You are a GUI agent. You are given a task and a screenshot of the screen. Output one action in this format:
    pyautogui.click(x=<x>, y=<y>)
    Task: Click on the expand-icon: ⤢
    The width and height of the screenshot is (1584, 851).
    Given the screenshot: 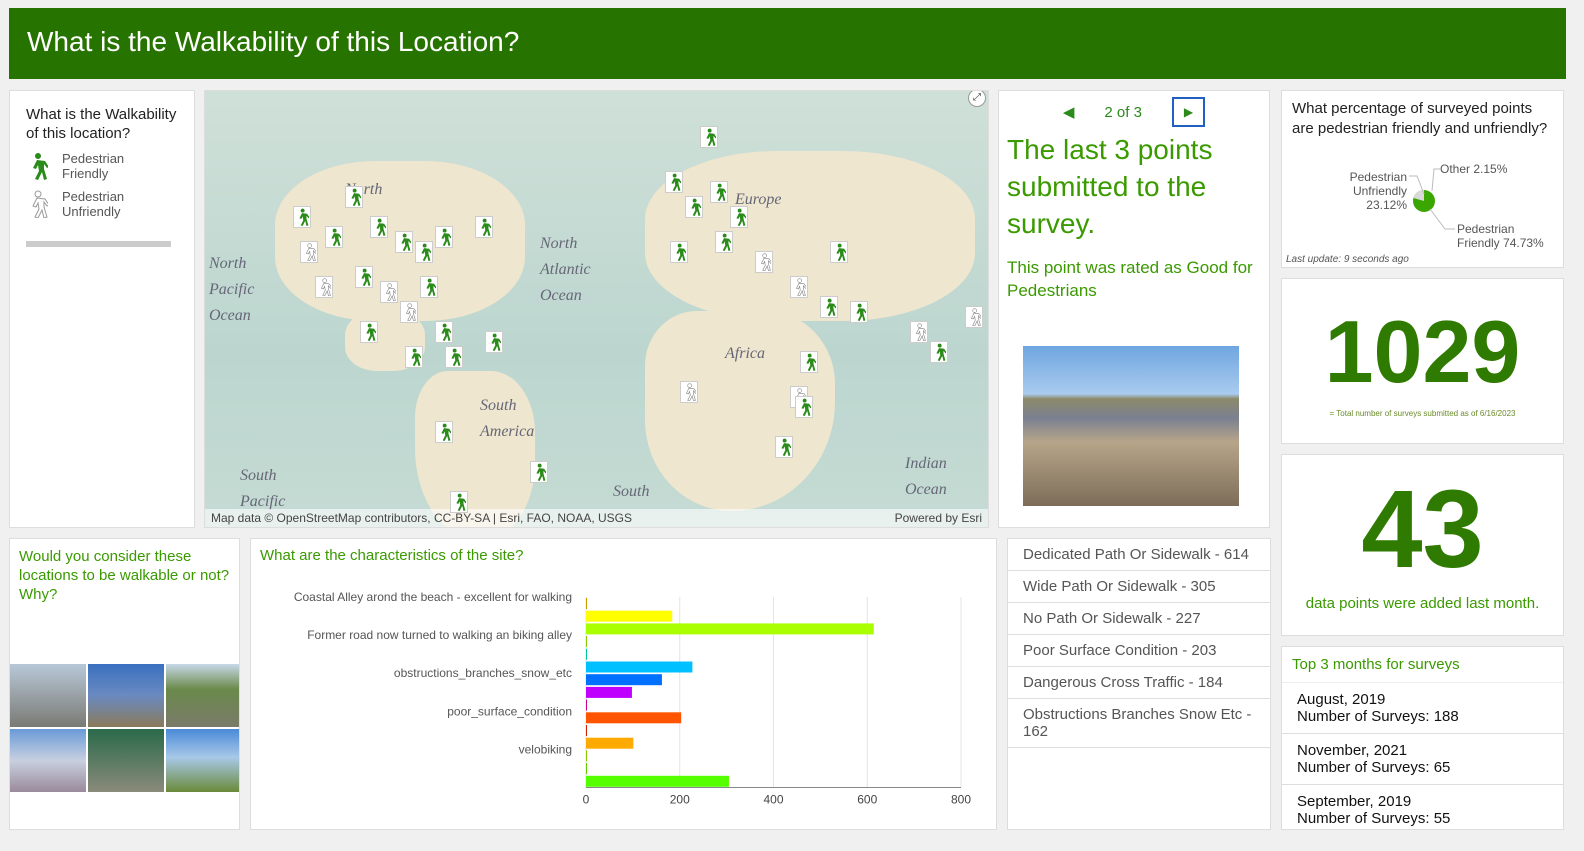 What is the action you would take?
    pyautogui.click(x=977, y=99)
    